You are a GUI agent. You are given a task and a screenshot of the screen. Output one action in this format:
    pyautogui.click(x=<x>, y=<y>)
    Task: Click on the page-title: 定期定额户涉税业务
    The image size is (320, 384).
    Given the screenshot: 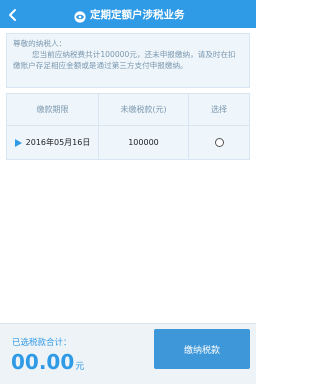 What is the action you would take?
    pyautogui.click(x=129, y=15)
    